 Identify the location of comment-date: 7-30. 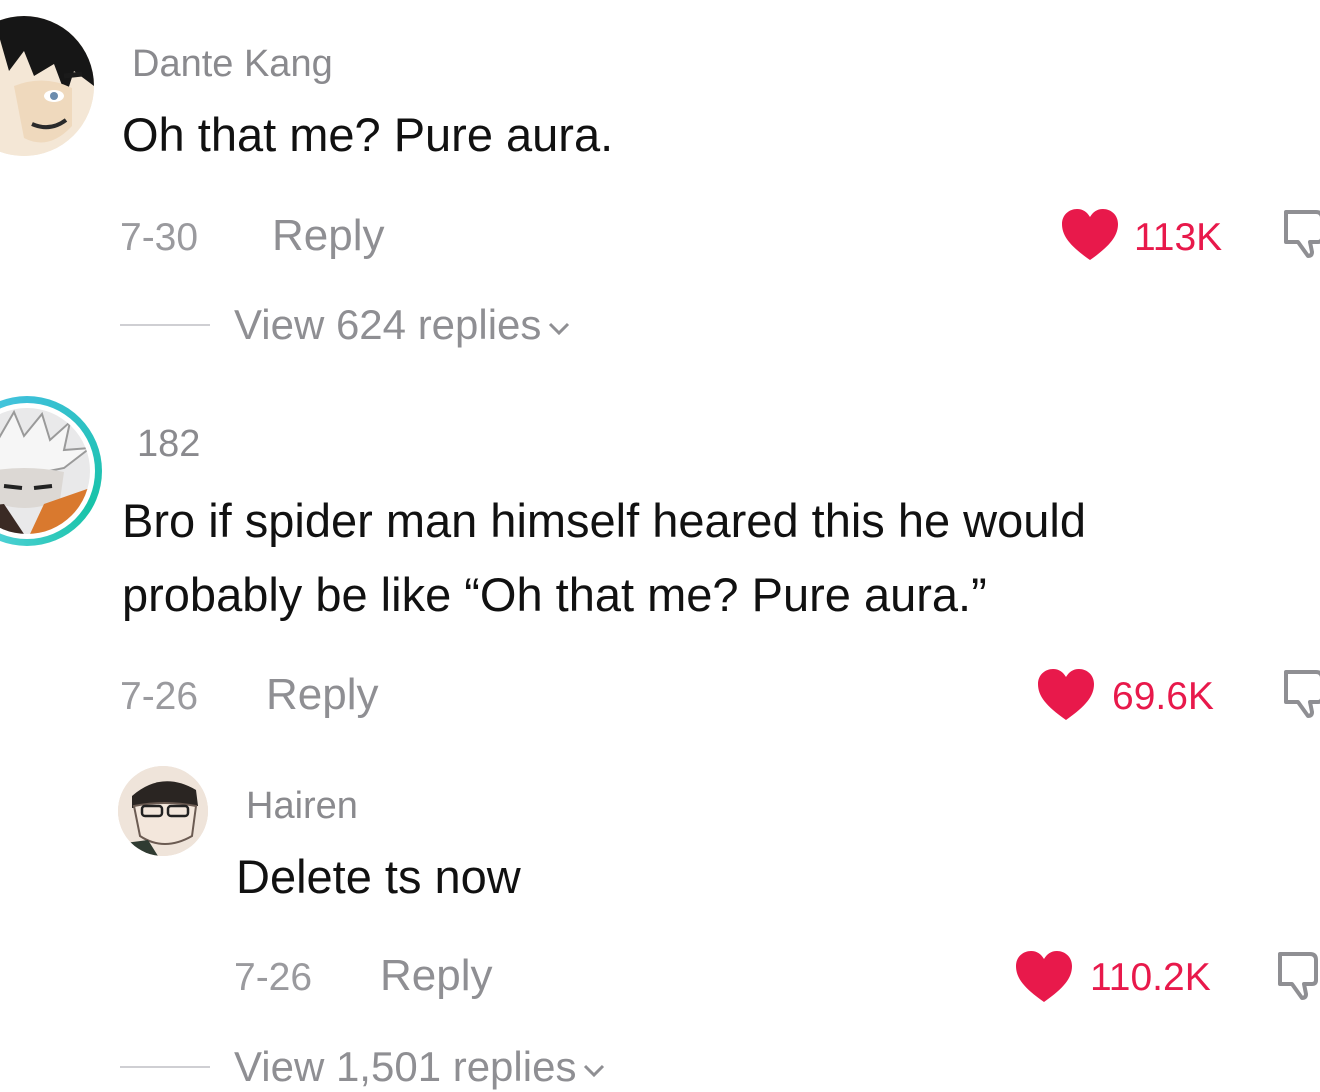
(159, 237).